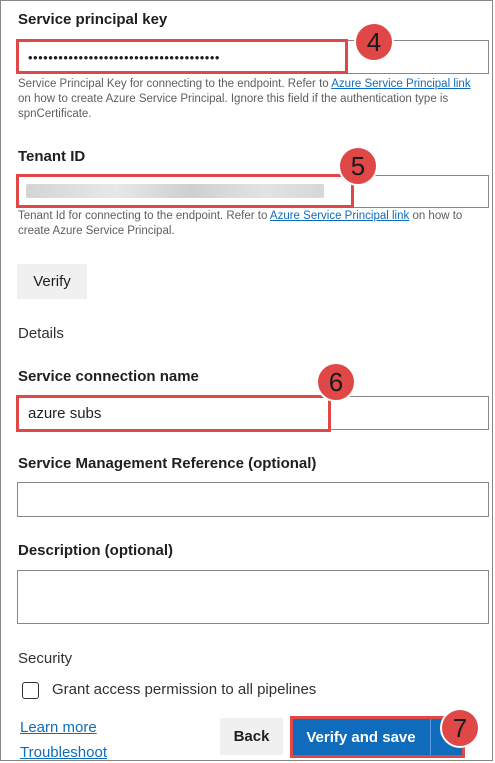 The width and height of the screenshot is (495, 763). I want to click on spn-key-label: Service principal key, so click(93, 19).